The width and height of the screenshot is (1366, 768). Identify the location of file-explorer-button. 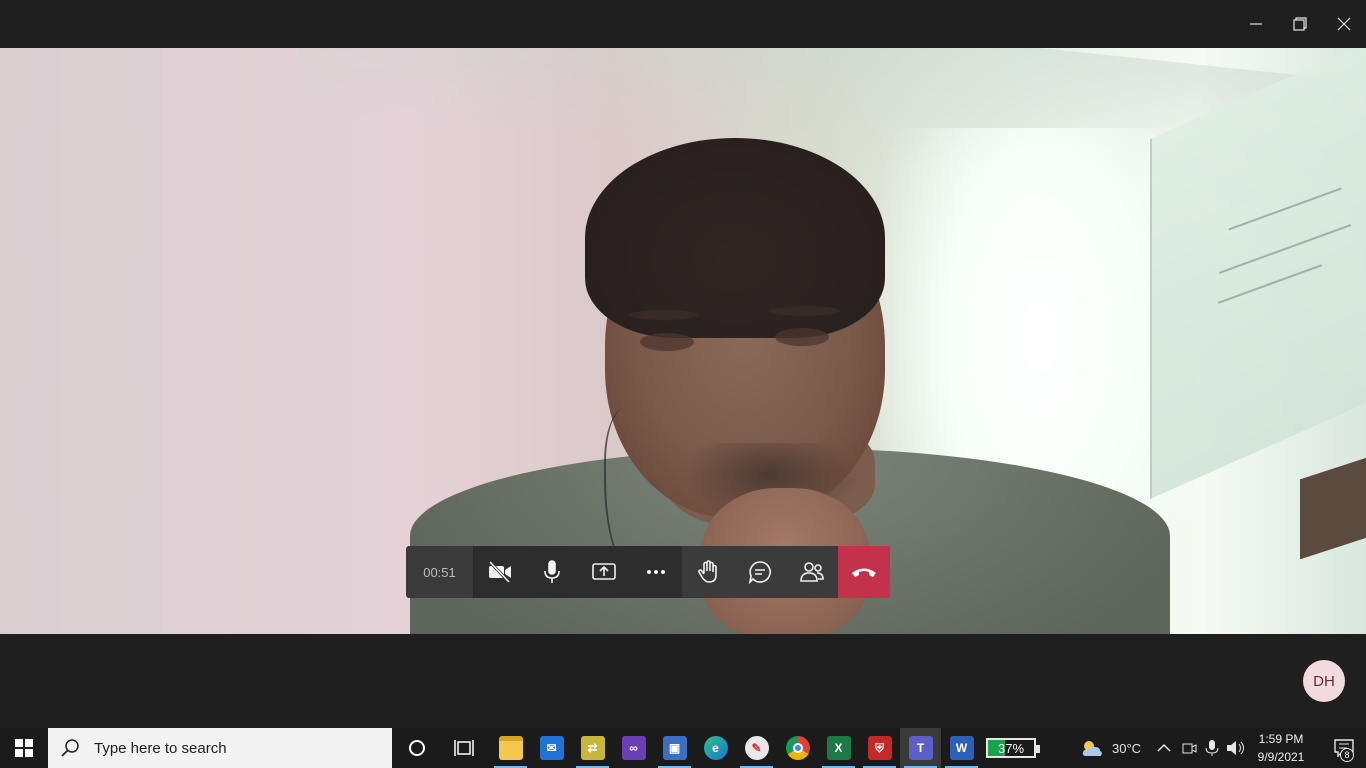
(510, 748).